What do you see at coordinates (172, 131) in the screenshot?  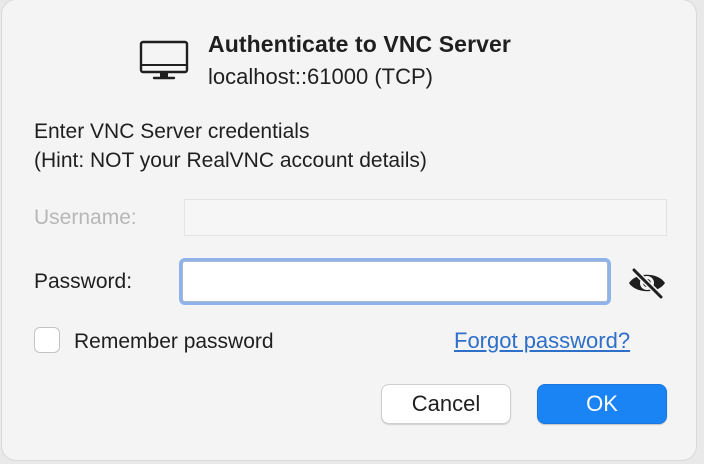 I see `prompt-line: Enter VNC Server credentials` at bounding box center [172, 131].